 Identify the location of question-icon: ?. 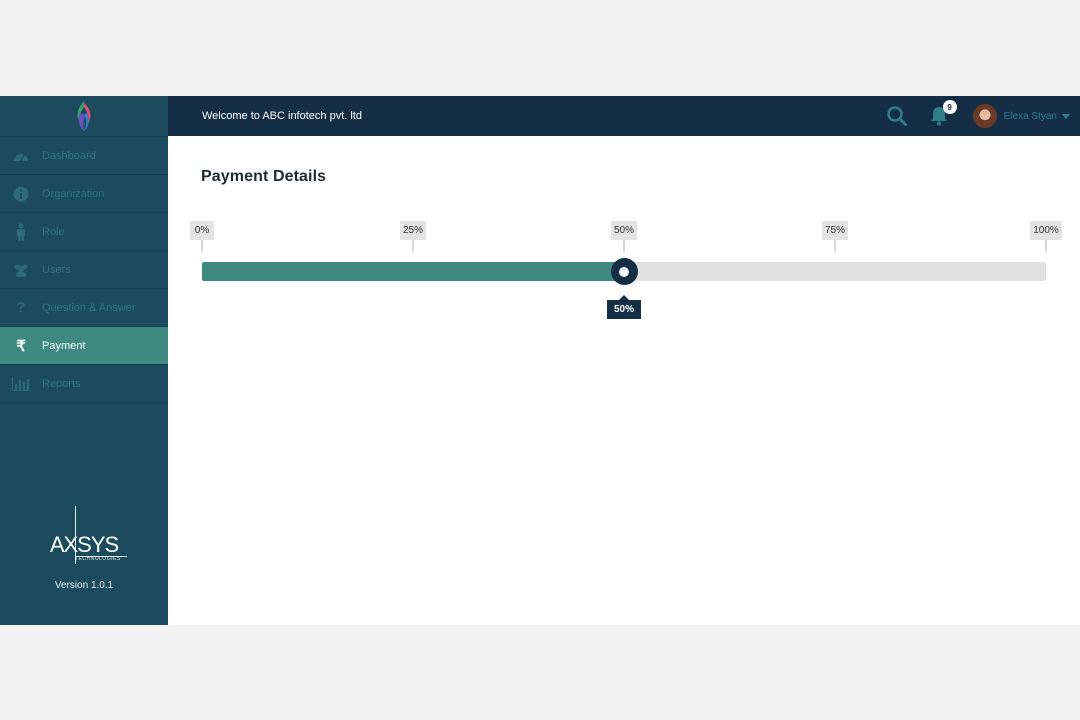
(21, 307).